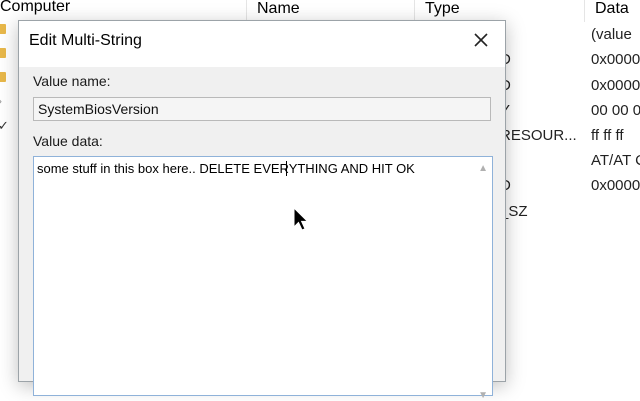 The width and height of the screenshot is (640, 401). Describe the element at coordinates (611, 34) in the screenshot. I see `row-data-cell: (value` at that location.